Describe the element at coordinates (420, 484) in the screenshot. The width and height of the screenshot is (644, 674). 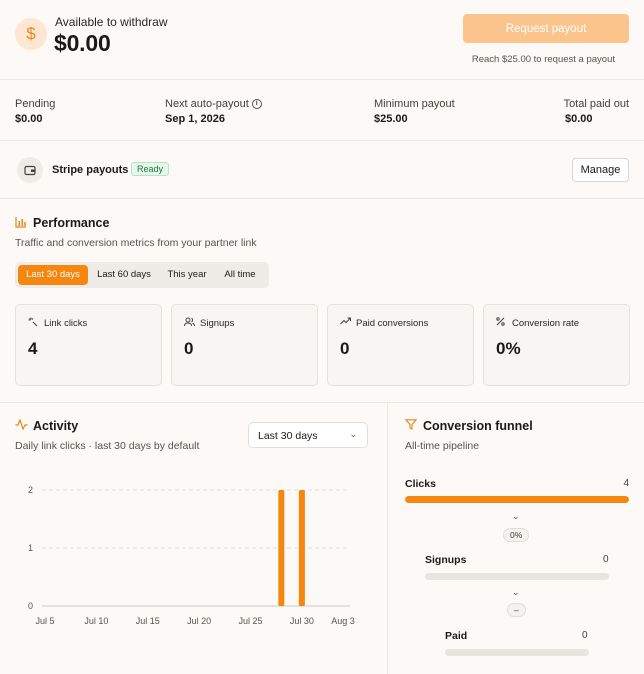
I see `funnel-stage-label: Clicks` at that location.